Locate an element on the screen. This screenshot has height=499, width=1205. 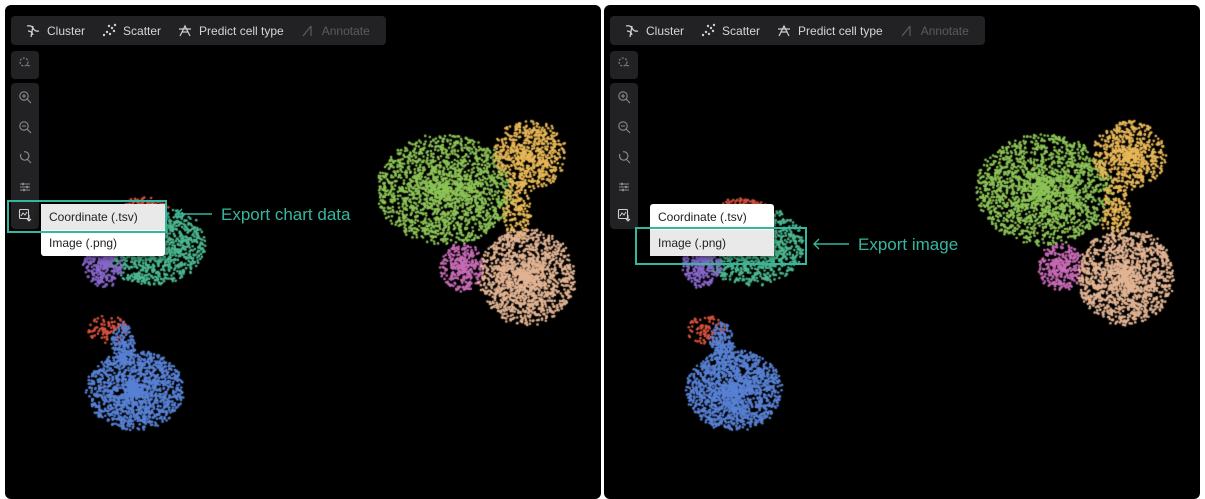
callout-label: Export image is located at coordinates (908, 244).